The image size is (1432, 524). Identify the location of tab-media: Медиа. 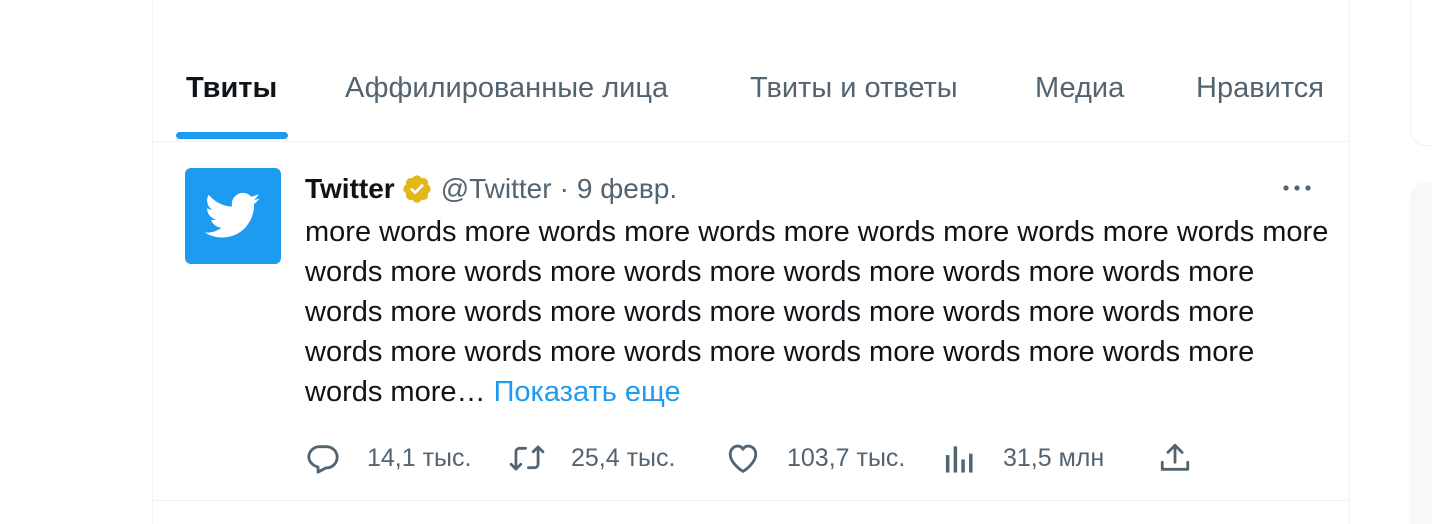
(1079, 88).